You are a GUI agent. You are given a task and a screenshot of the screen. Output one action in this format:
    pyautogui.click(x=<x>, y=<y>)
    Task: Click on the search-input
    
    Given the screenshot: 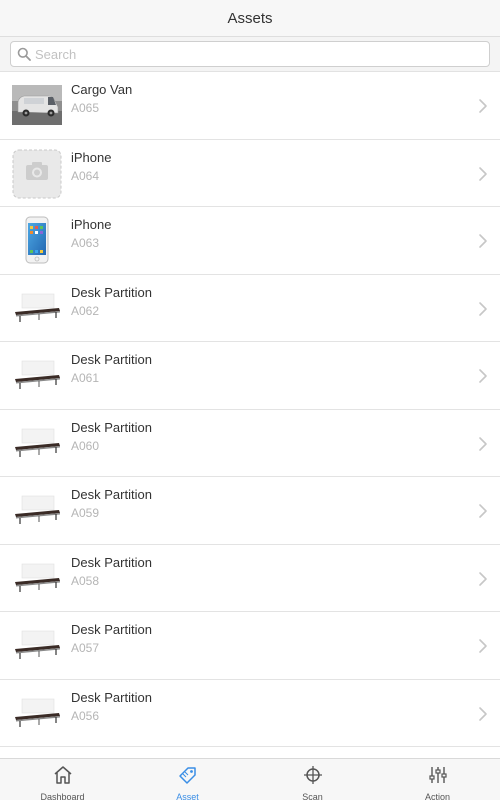 What is the action you would take?
    pyautogui.click(x=255, y=54)
    